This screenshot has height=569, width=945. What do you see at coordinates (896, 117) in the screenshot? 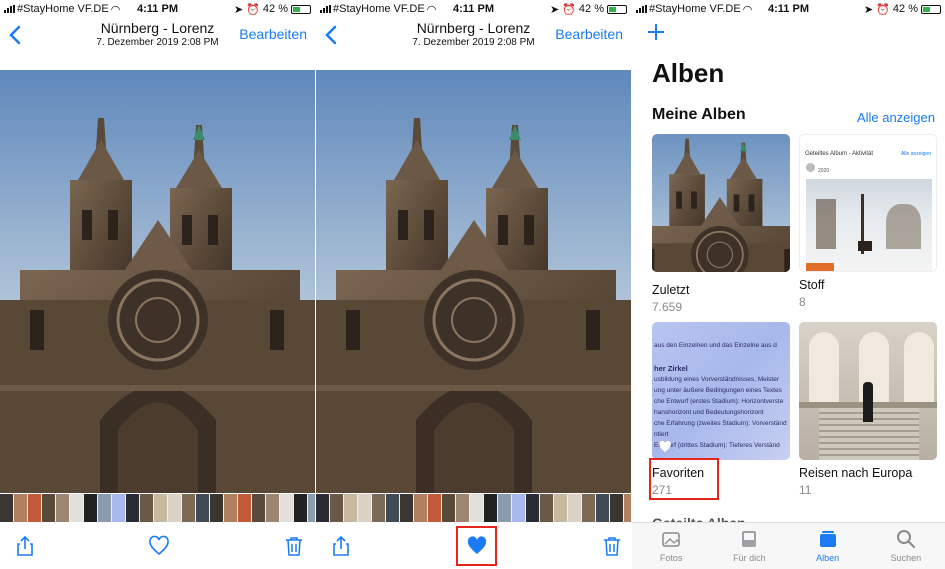
I see `see-all-link: Alle anzeigen` at bounding box center [896, 117].